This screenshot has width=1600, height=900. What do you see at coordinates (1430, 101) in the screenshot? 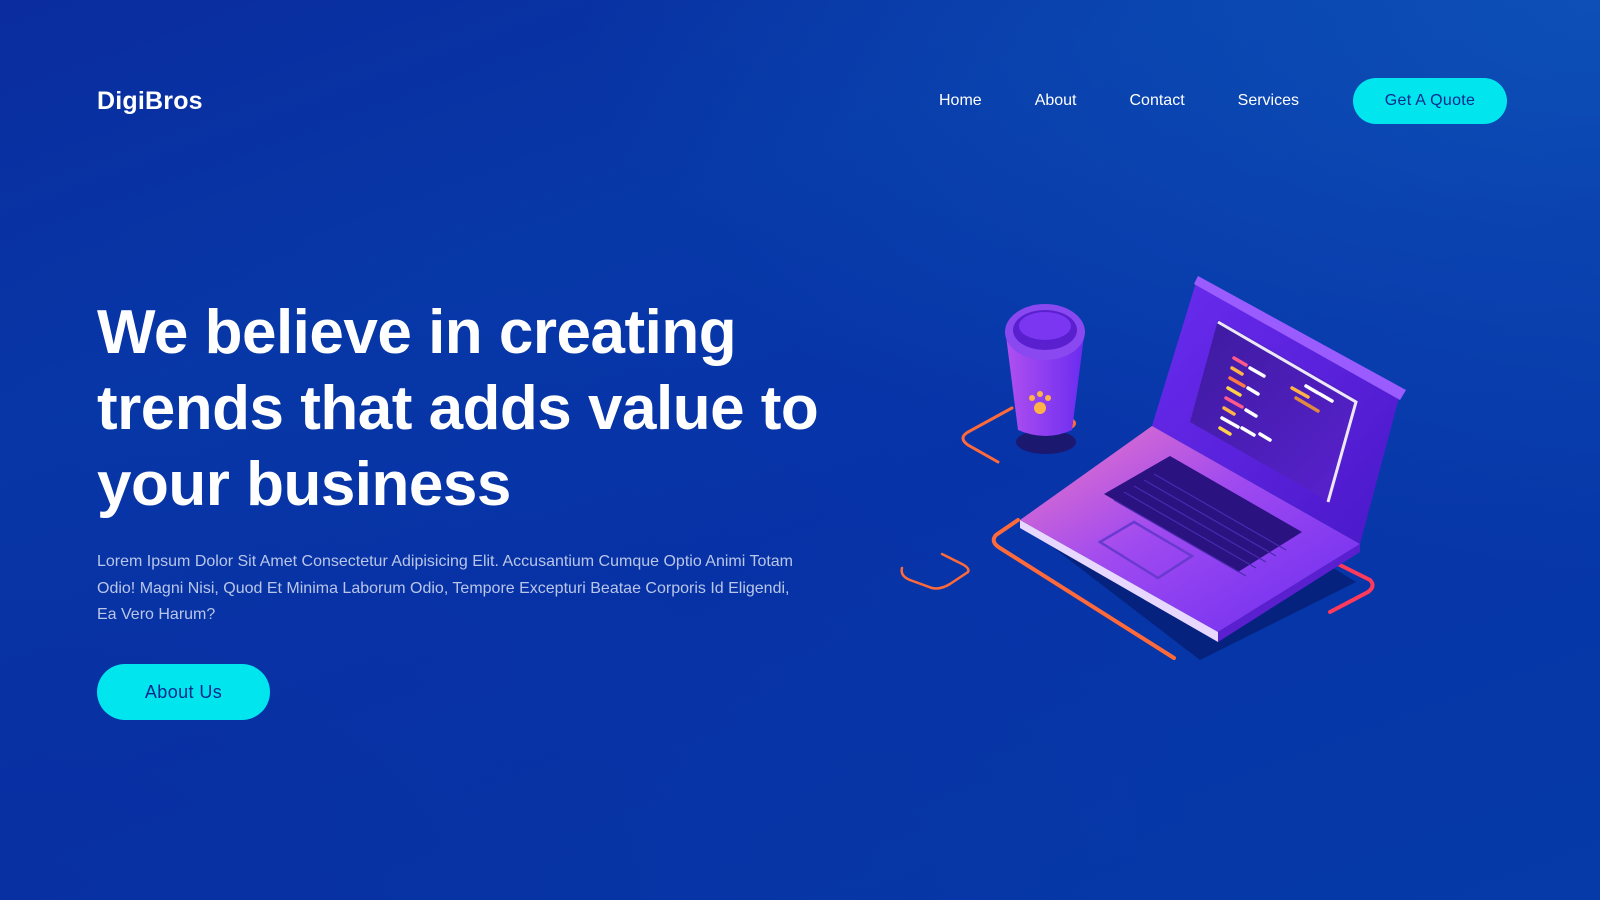
I see `get-quote-button: Get A Quote` at bounding box center [1430, 101].